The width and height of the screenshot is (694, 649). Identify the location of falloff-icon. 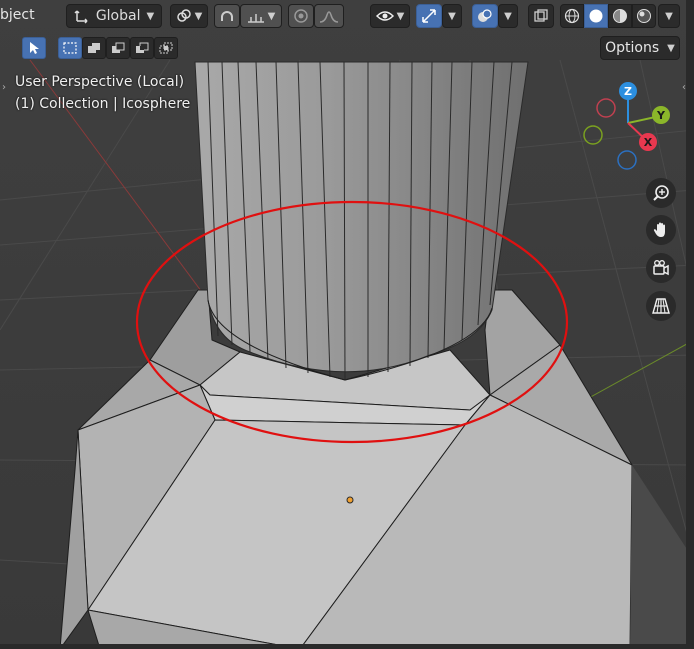
(329, 17).